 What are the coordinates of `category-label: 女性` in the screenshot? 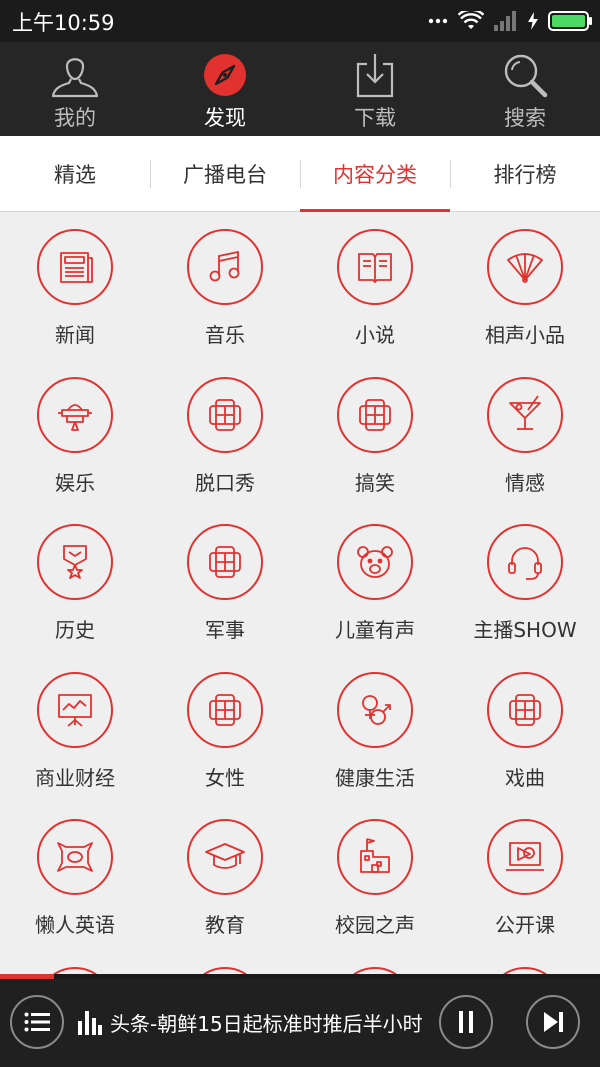 It's located at (225, 777).